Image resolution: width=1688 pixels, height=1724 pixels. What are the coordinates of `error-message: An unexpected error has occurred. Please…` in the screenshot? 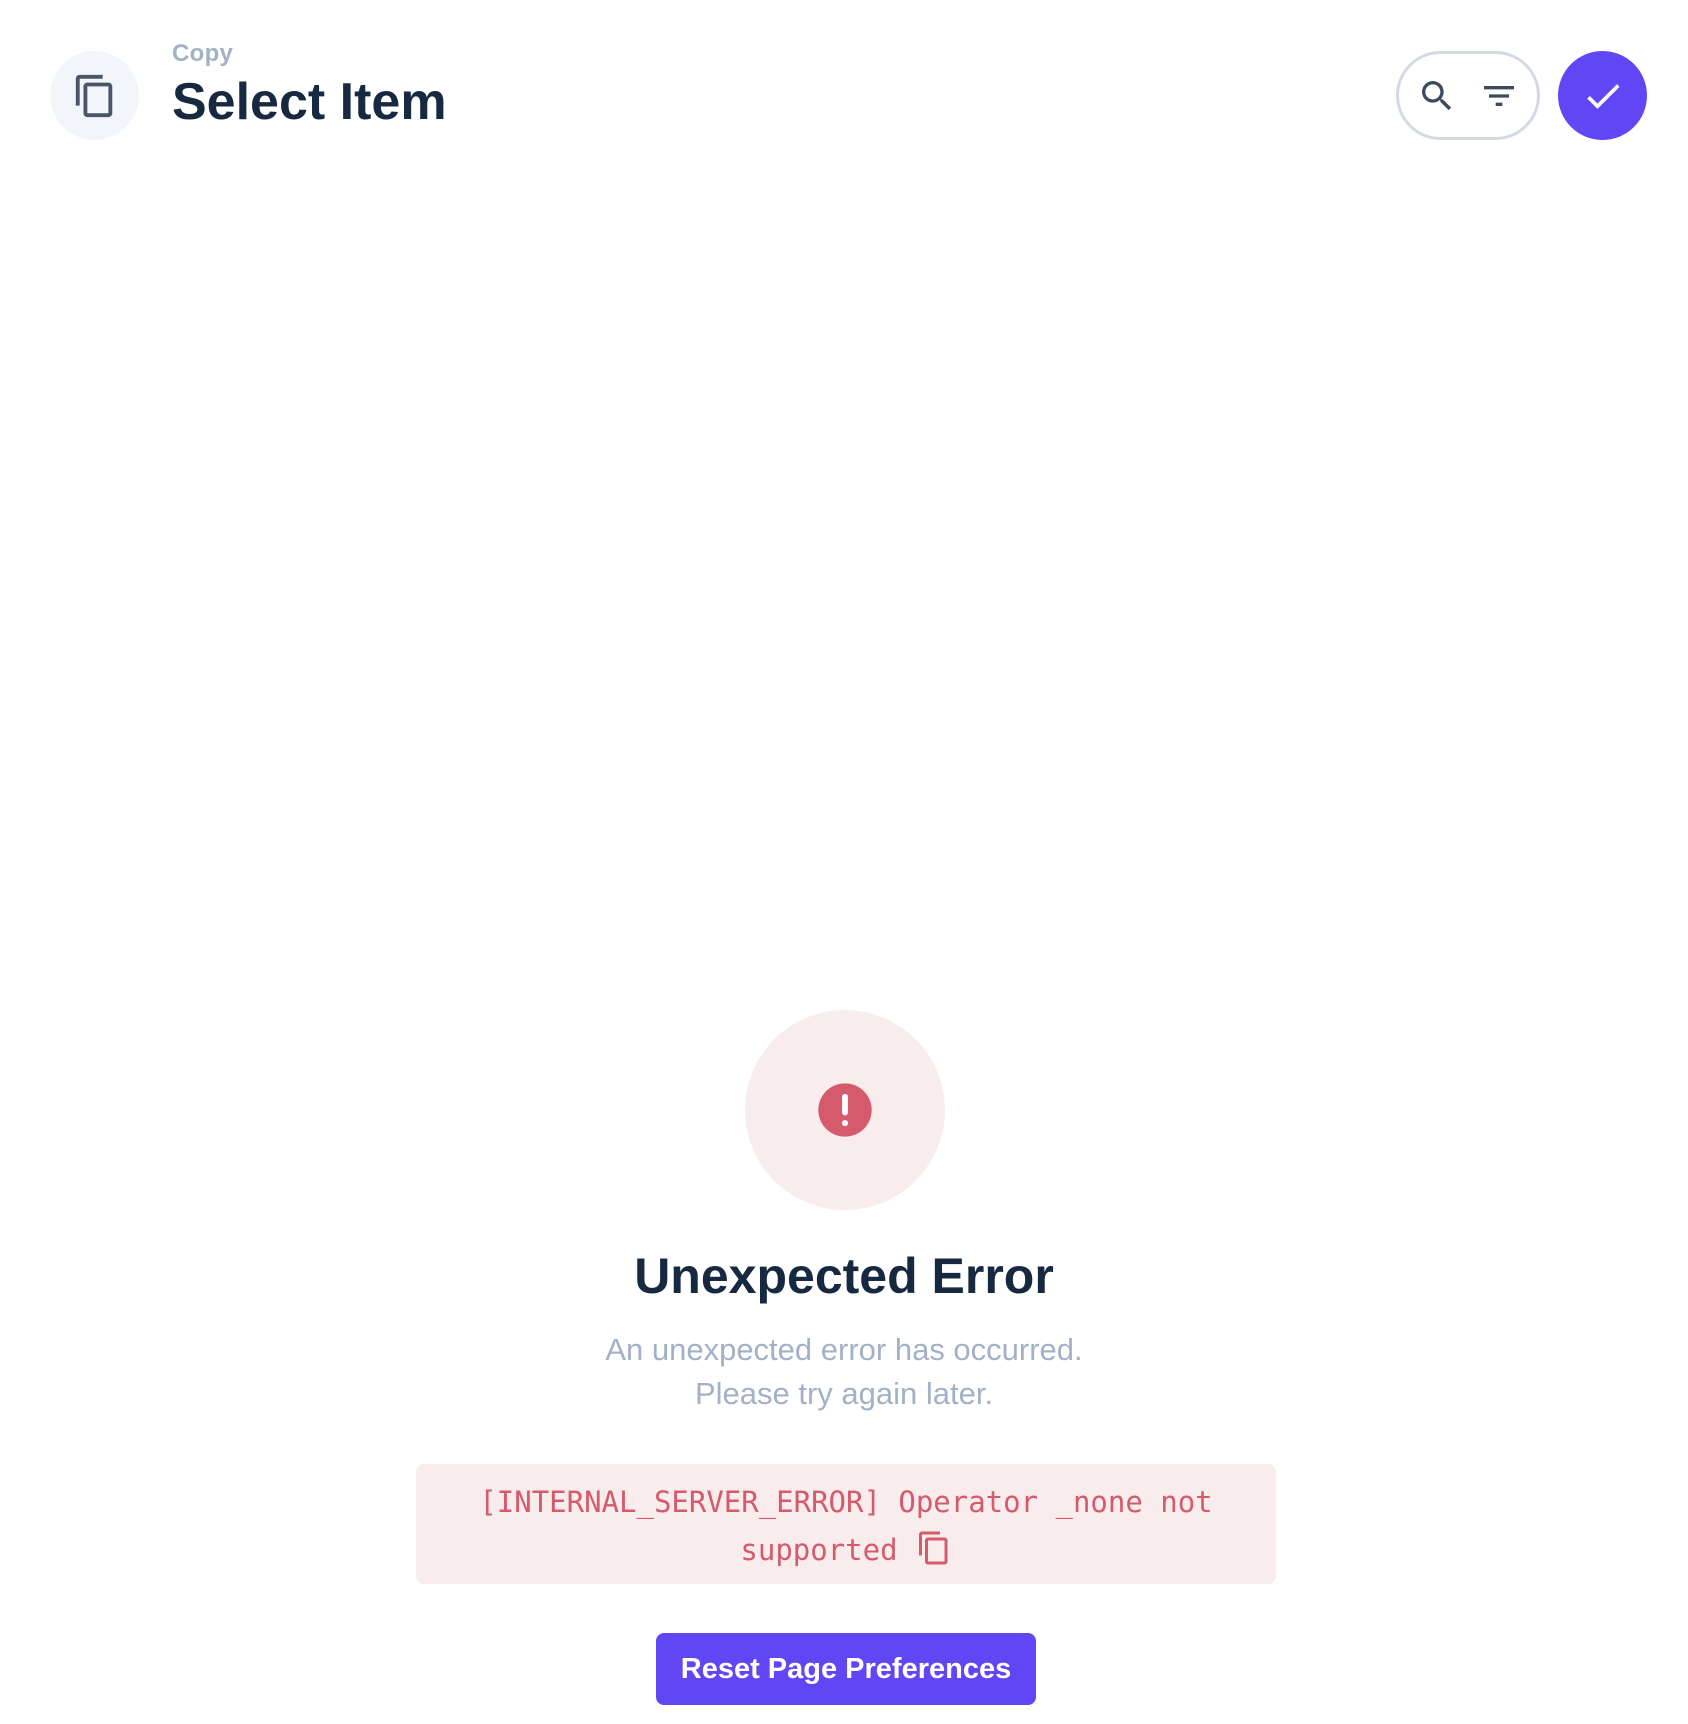 It's located at (844, 1372).